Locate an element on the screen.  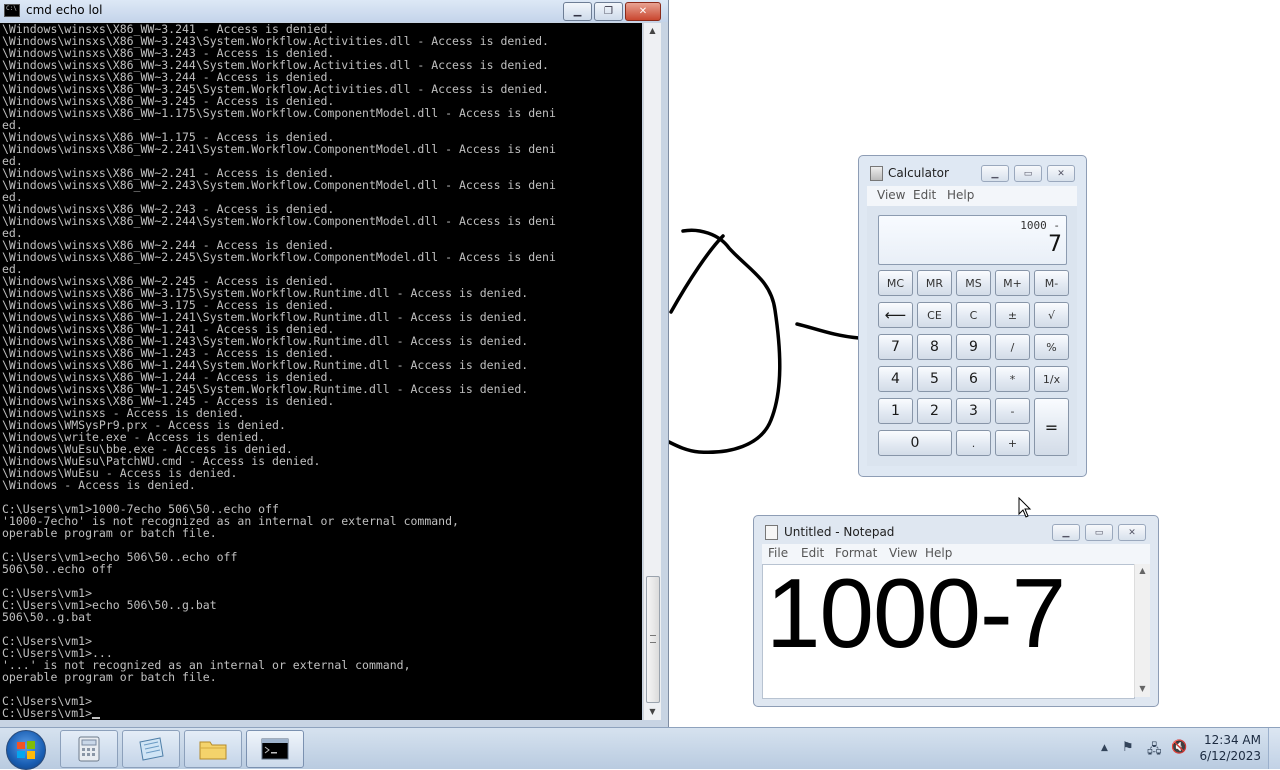
notepad-content: 1000-7 is located at coordinates (916, 613).